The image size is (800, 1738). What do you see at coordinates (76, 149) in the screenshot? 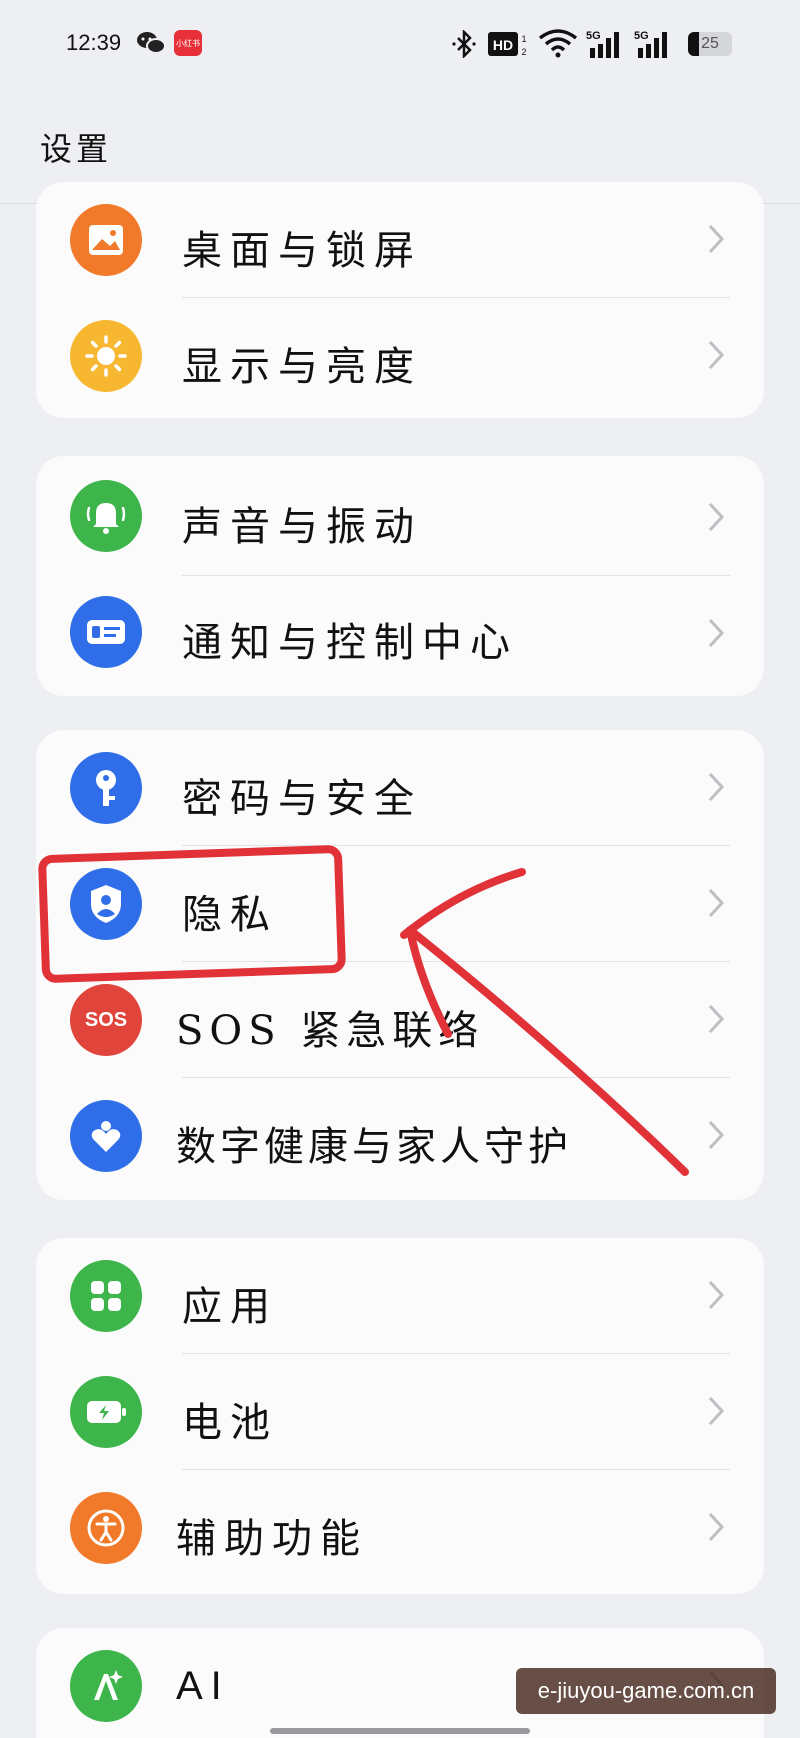
I see `page-title: 设置` at bounding box center [76, 149].